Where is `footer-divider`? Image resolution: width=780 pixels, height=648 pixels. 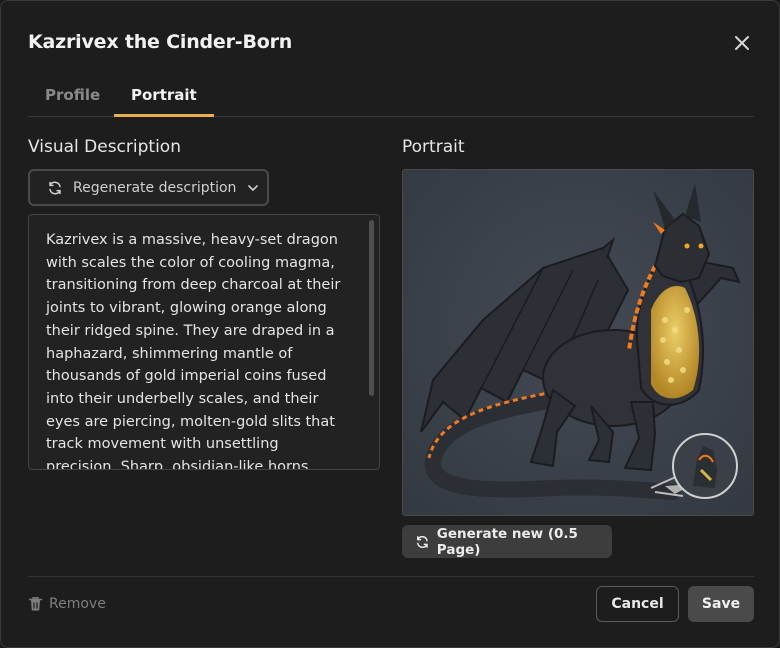
footer-divider is located at coordinates (391, 576).